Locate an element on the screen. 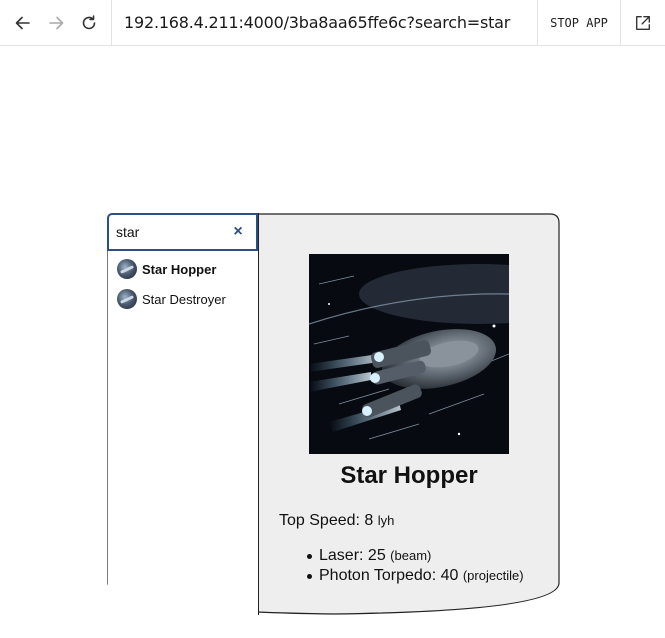 This screenshot has height=638, width=665. results-list: Star Hopper Star Destroyer is located at coordinates (182, 284).